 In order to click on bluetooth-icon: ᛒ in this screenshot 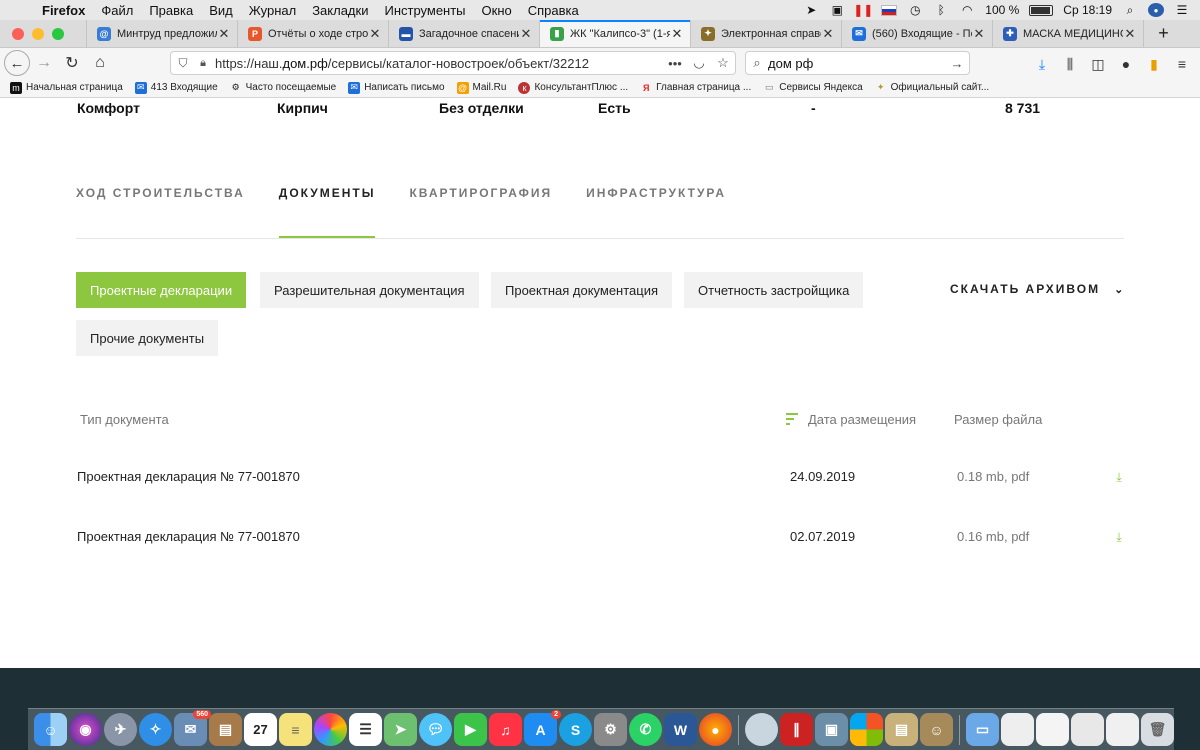, I will do `click(941, 10)`.